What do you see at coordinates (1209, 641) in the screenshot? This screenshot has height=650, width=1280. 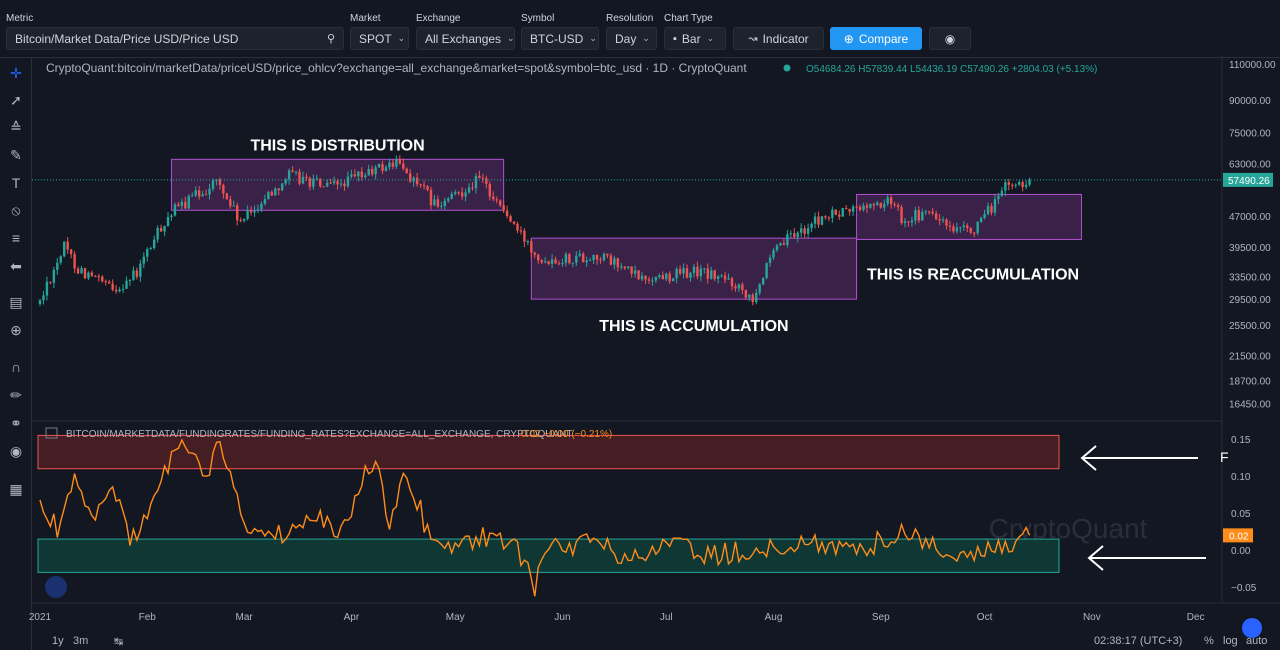 I see `percent-toggle: %` at bounding box center [1209, 641].